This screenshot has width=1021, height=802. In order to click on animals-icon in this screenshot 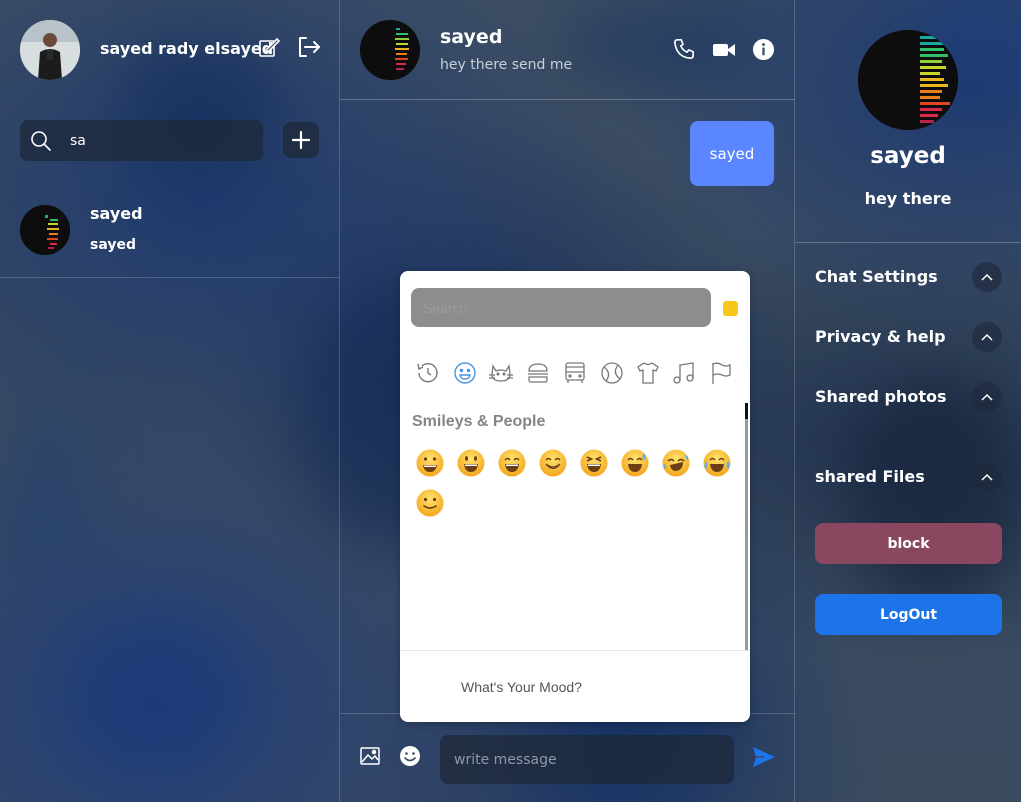, I will do `click(501, 373)`.